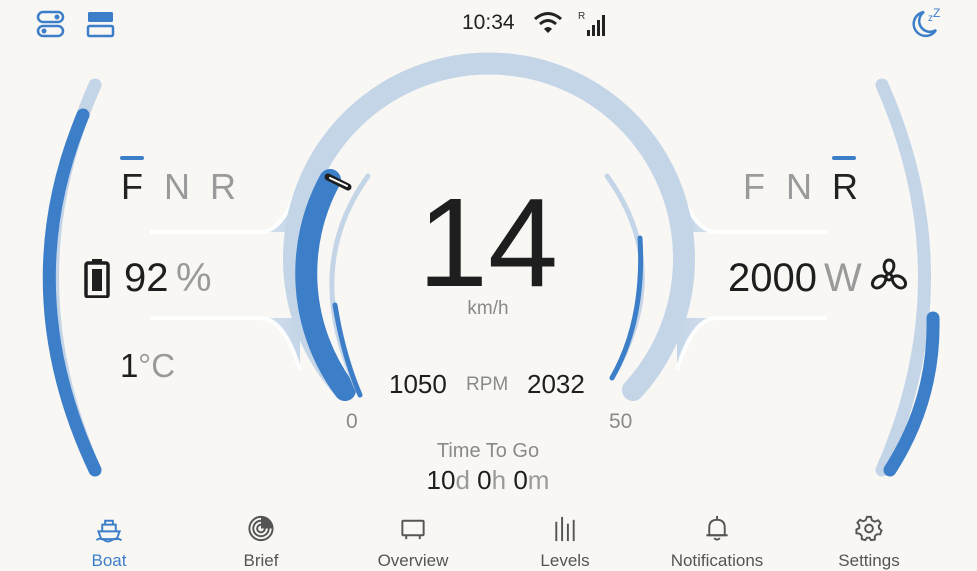  What do you see at coordinates (487, 384) in the screenshot?
I see `rpm-label: RPM` at bounding box center [487, 384].